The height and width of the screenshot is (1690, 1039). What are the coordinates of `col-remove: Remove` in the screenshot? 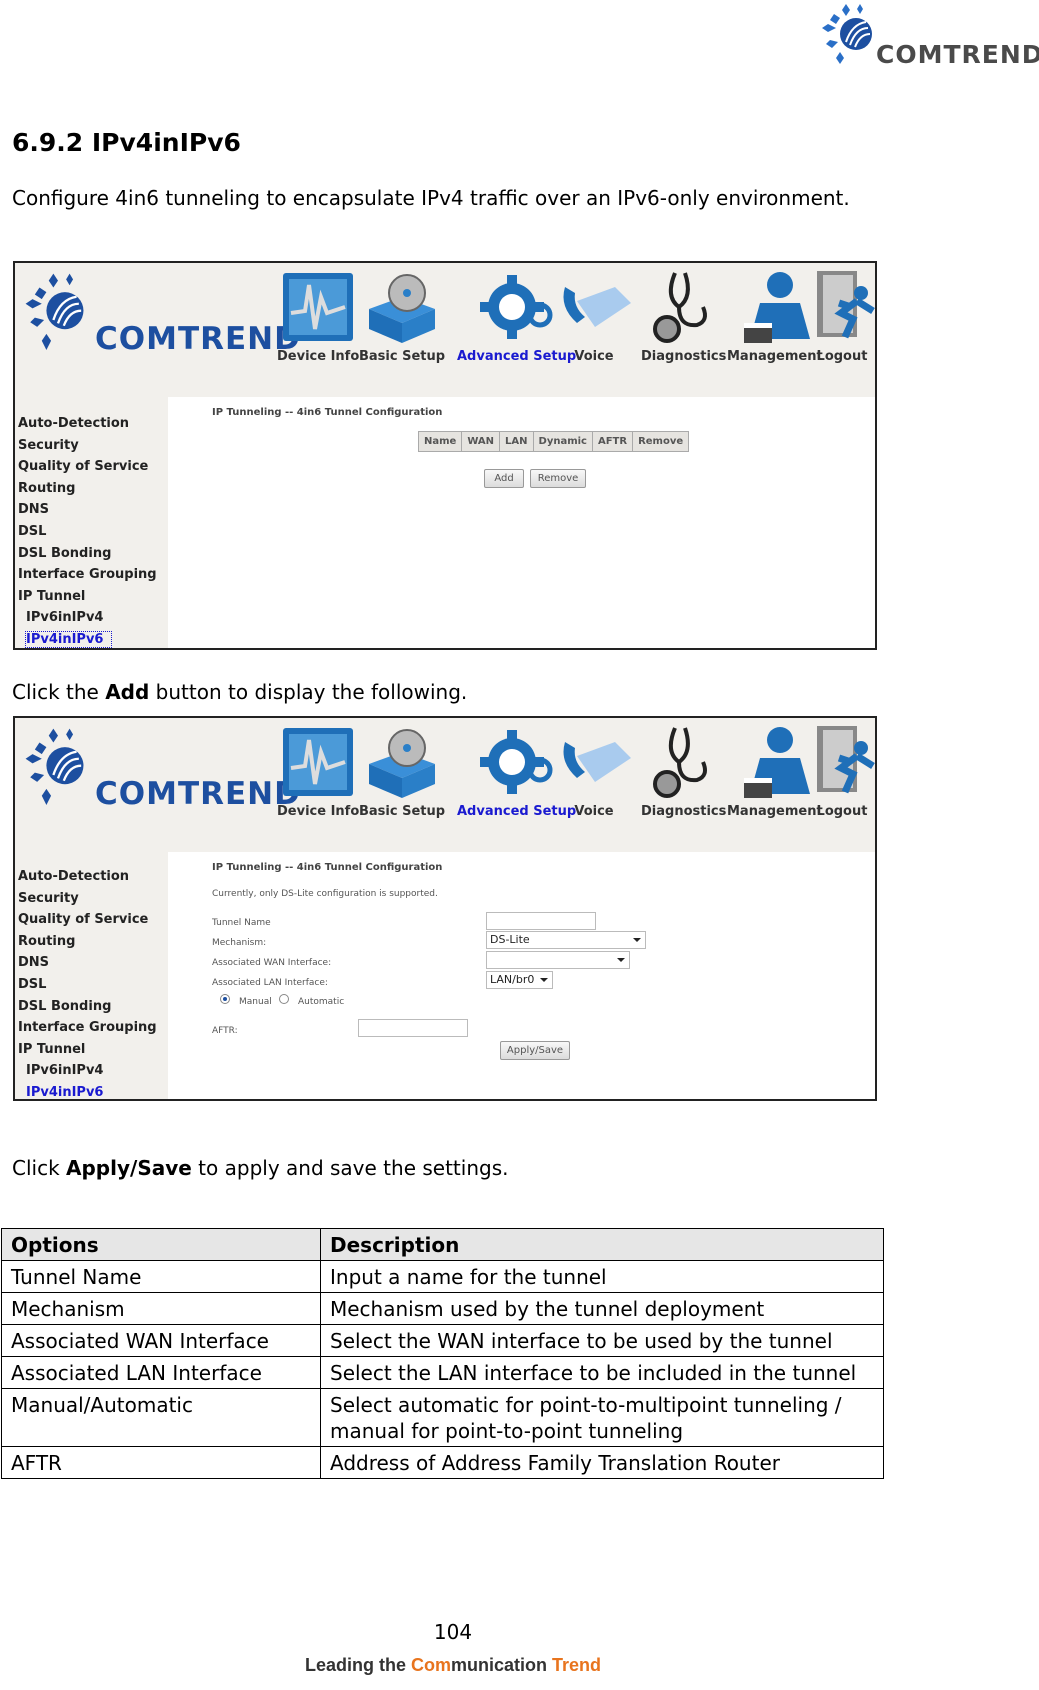 It's located at (661, 441).